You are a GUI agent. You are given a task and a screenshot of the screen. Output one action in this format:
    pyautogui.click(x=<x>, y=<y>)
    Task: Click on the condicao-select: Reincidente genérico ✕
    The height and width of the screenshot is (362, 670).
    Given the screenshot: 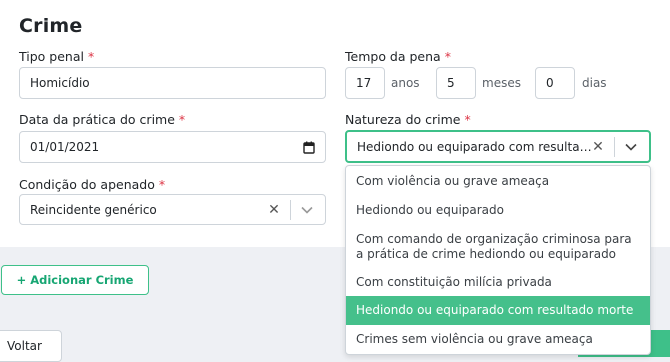 What is the action you would take?
    pyautogui.click(x=172, y=209)
    